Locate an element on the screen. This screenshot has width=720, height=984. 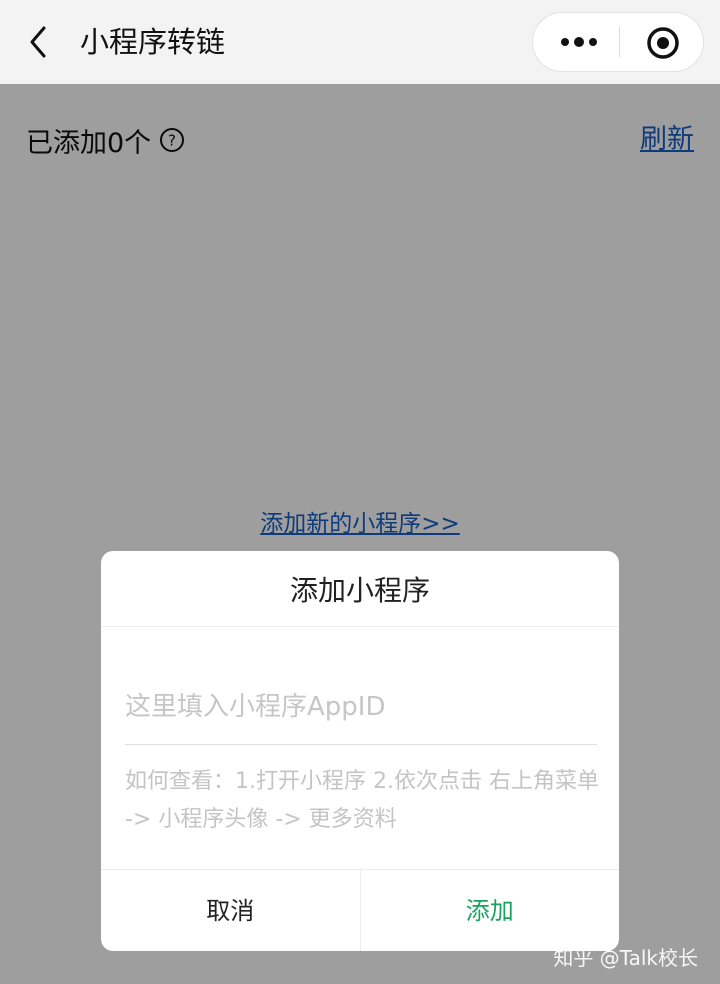
page-title: 小程序转链 is located at coordinates (153, 42).